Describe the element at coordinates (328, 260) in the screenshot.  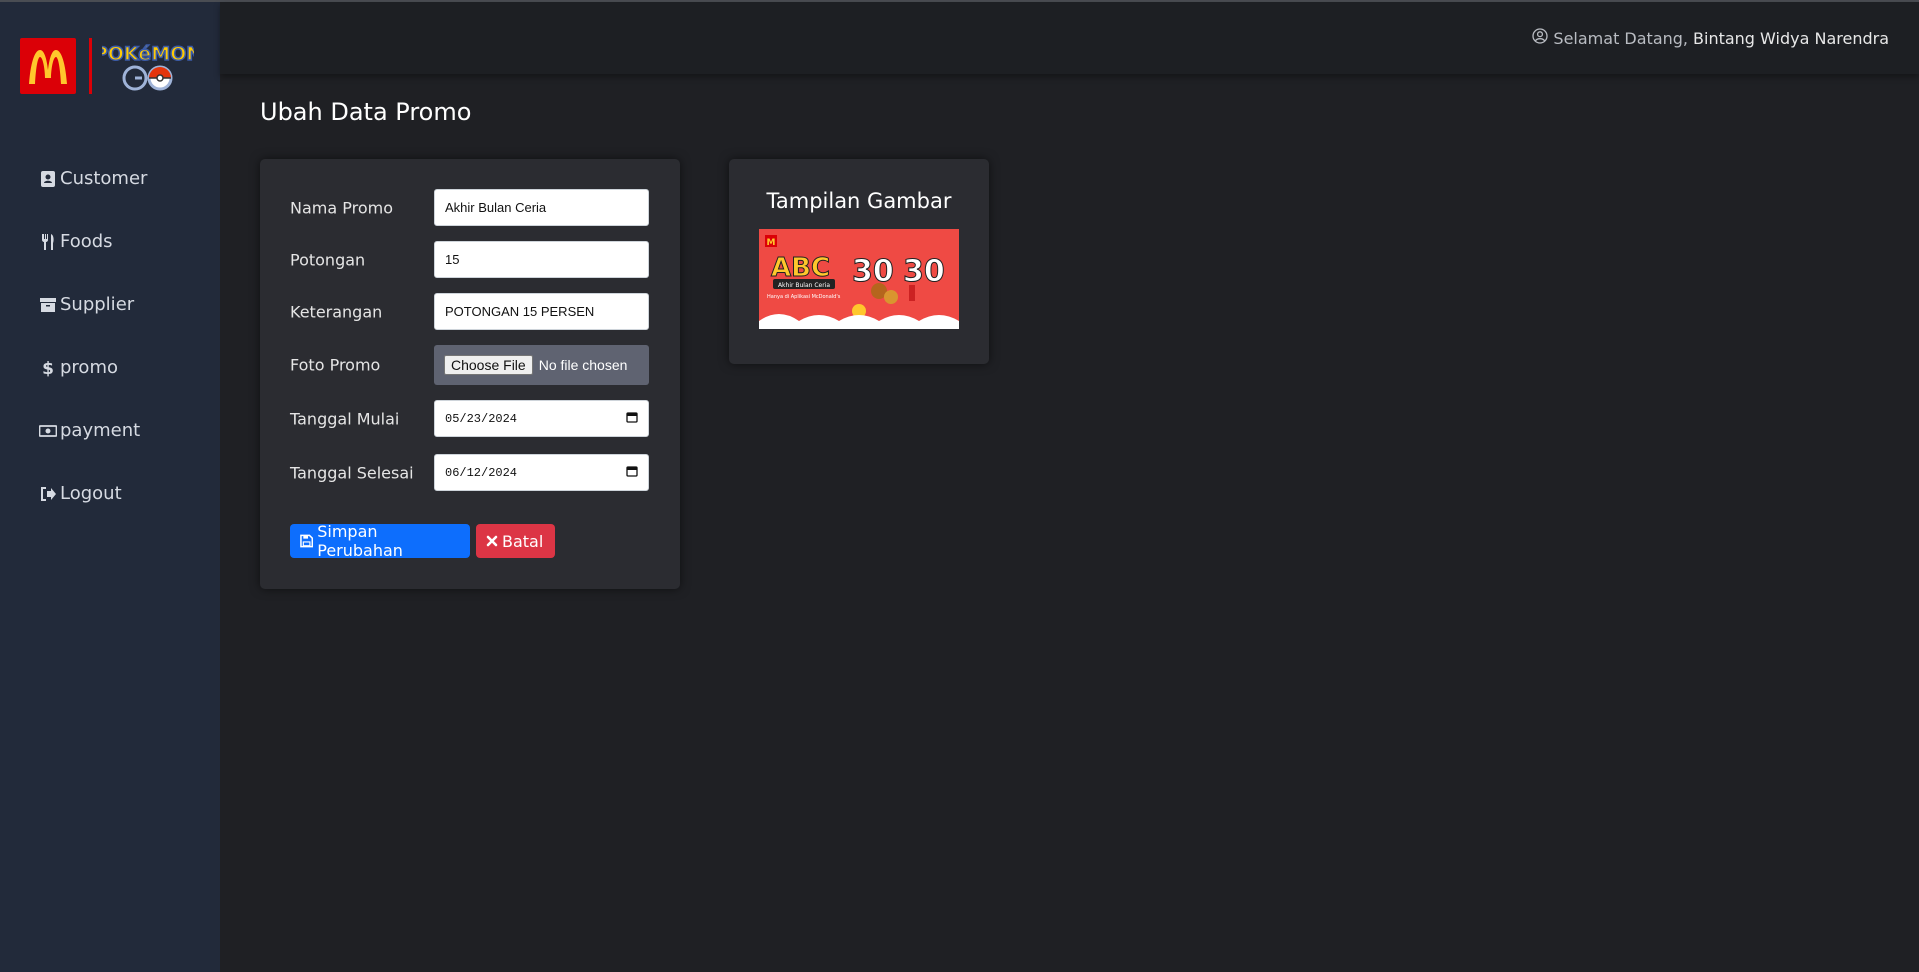
I see `potongan-label: Potongan` at that location.